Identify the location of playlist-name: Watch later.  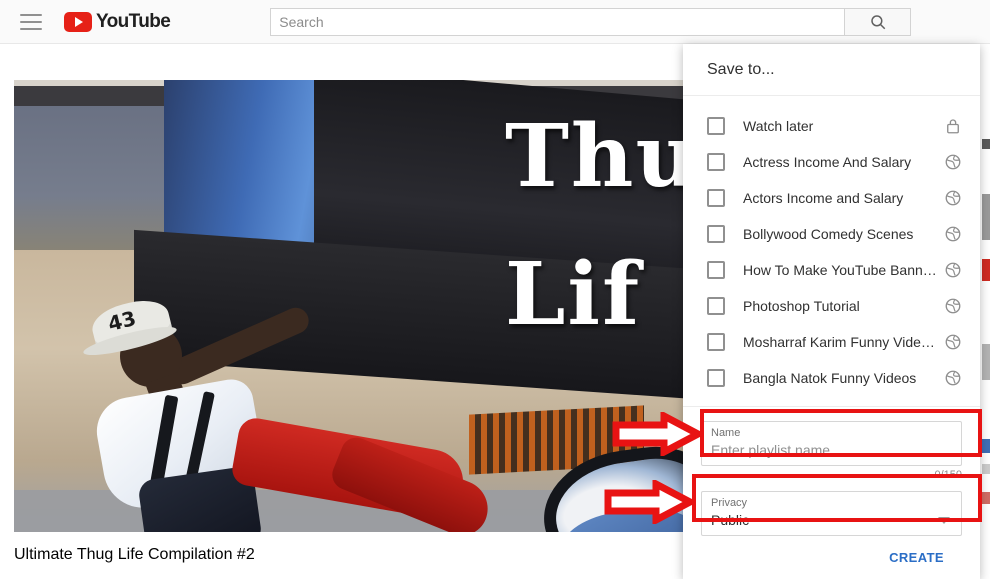
(778, 126).